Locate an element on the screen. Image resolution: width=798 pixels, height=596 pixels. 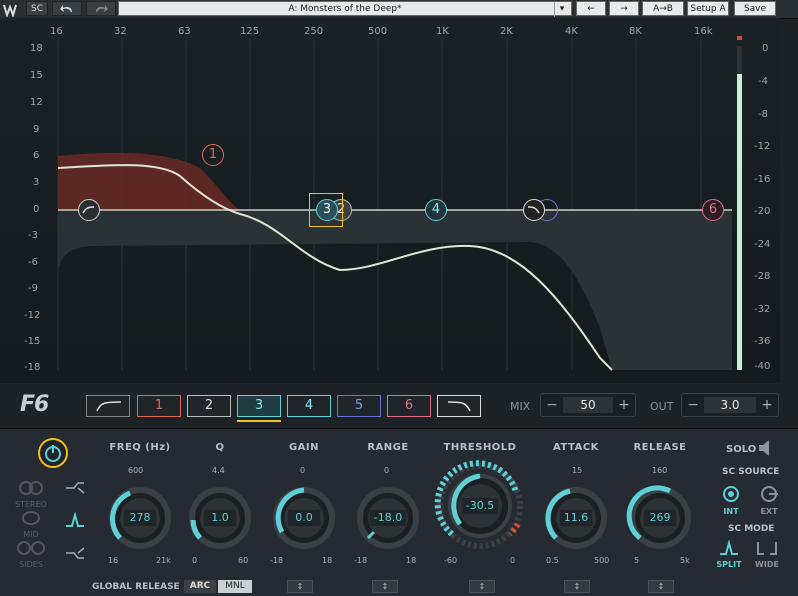
lowcut-shape-icon is located at coordinates (88, 210).